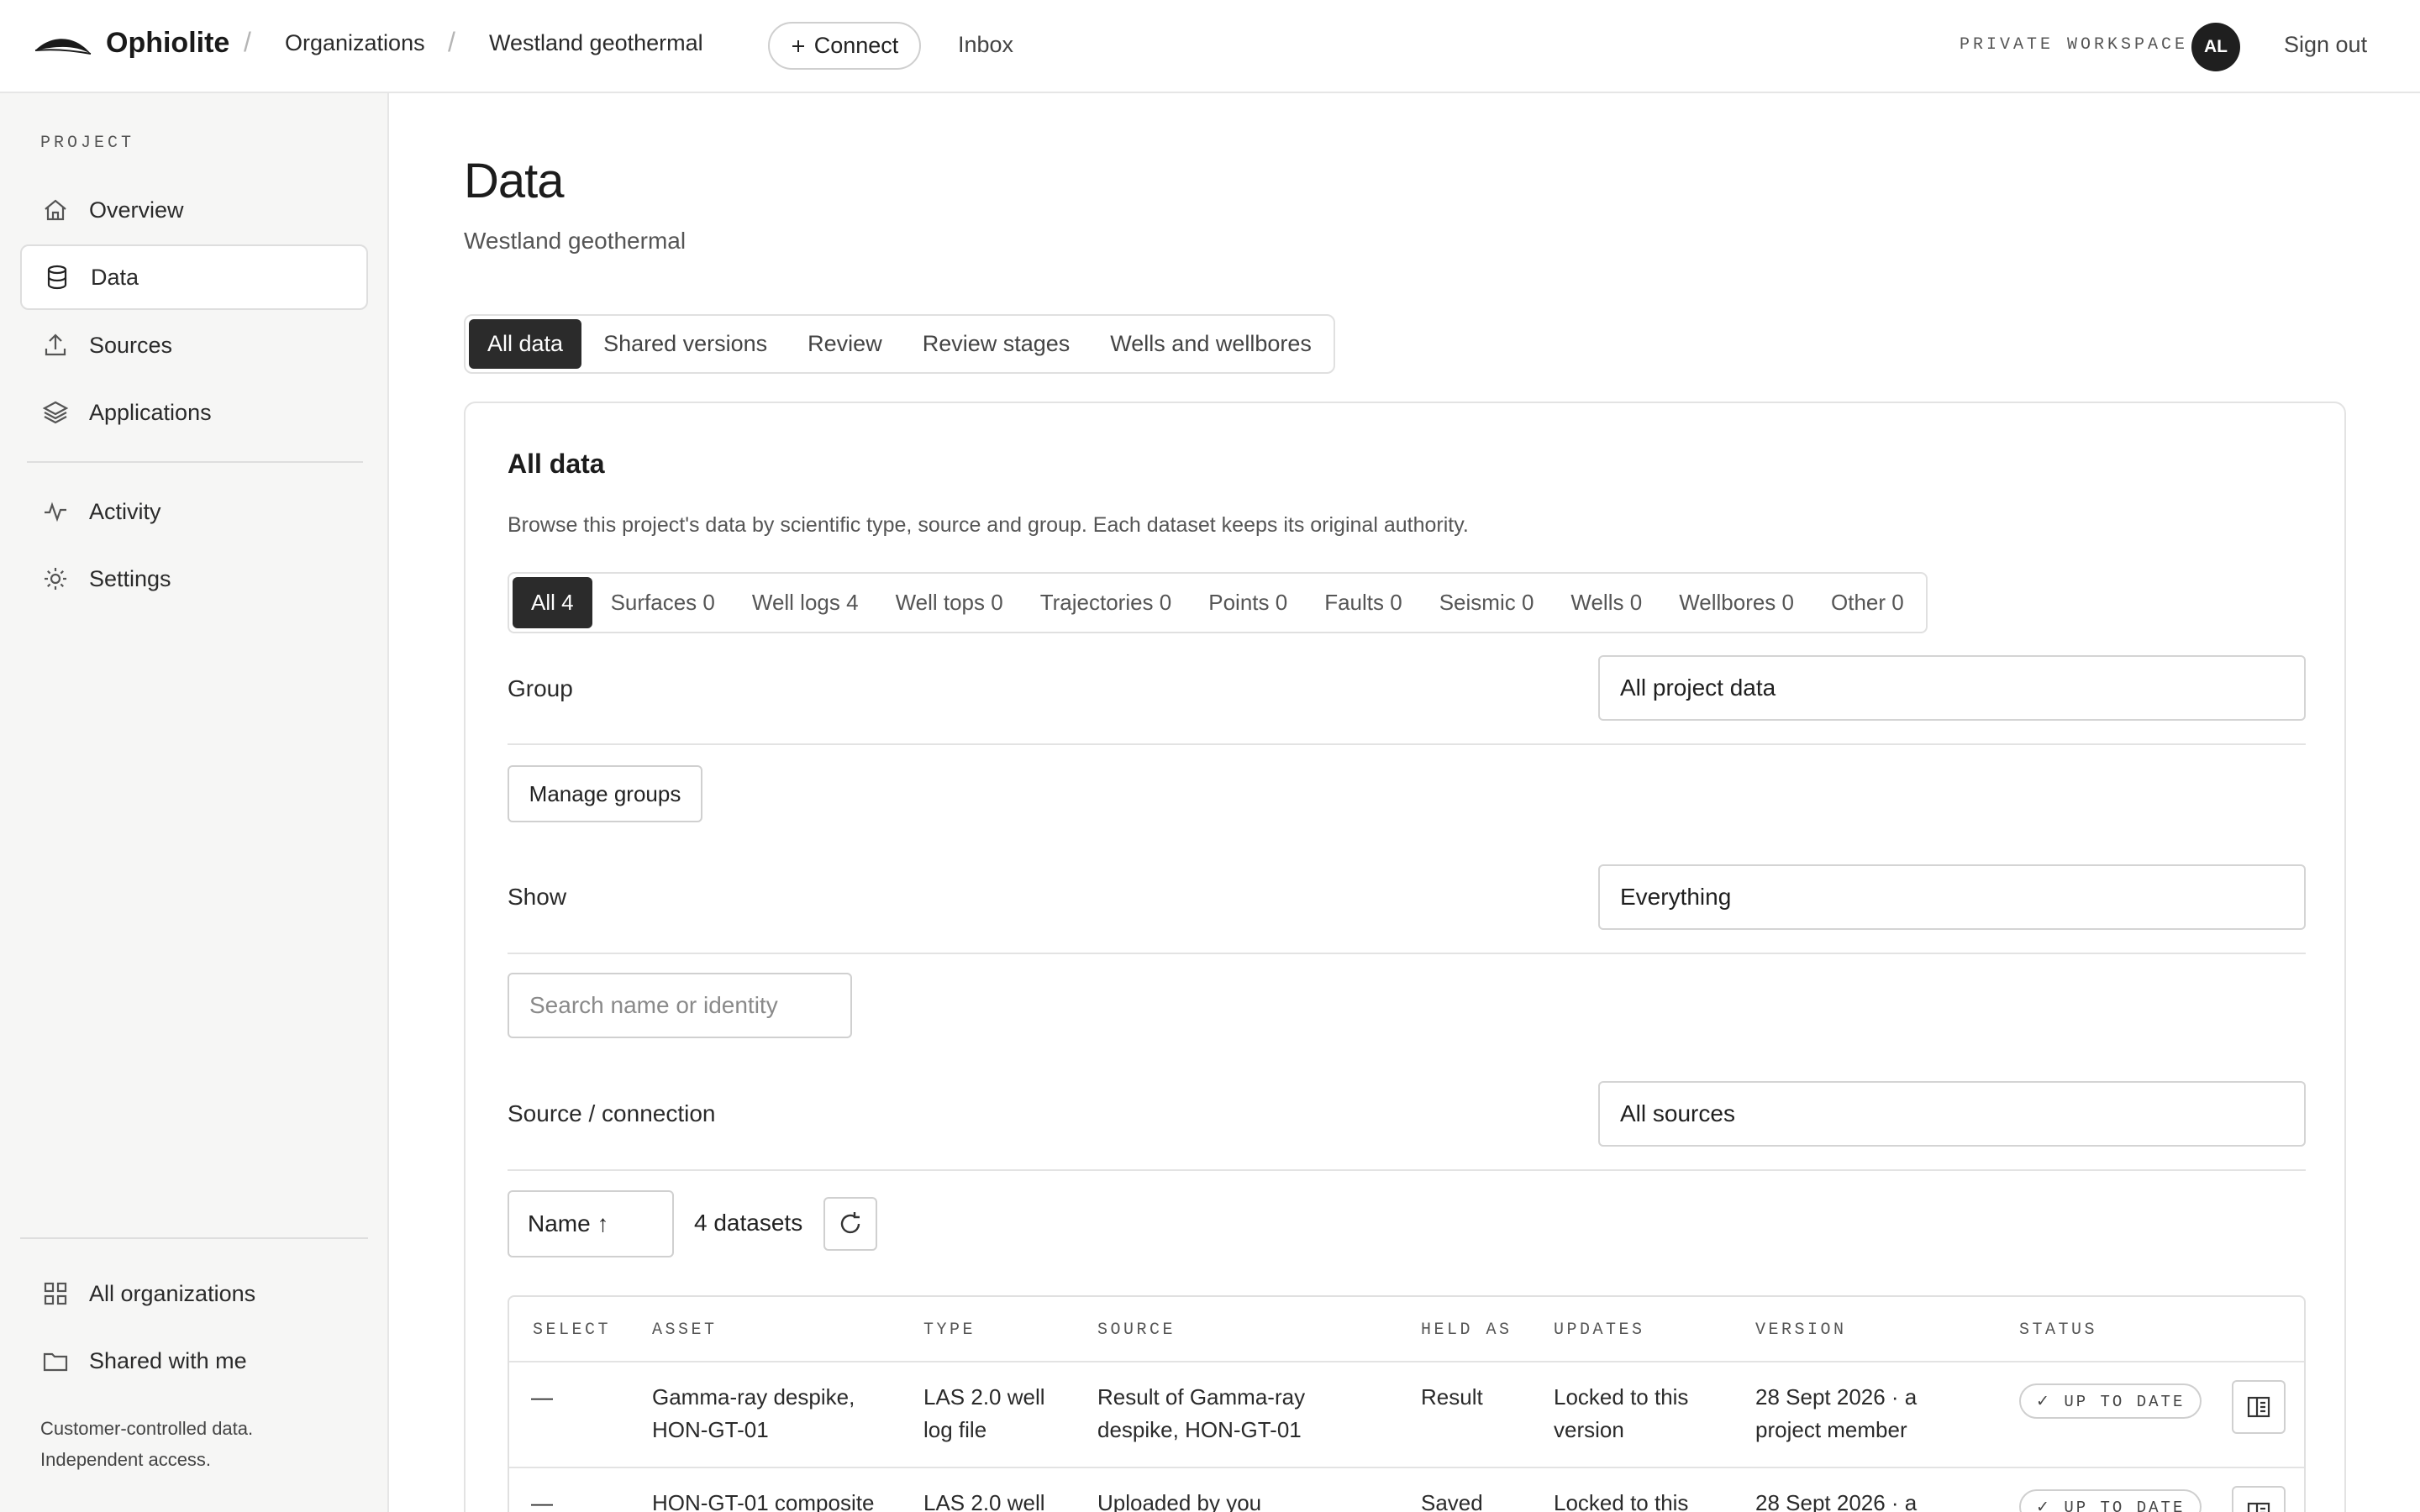 Image resolution: width=2420 pixels, height=1512 pixels. I want to click on tab-wells-and-wellbores: Wells and wellbores, so click(1211, 344).